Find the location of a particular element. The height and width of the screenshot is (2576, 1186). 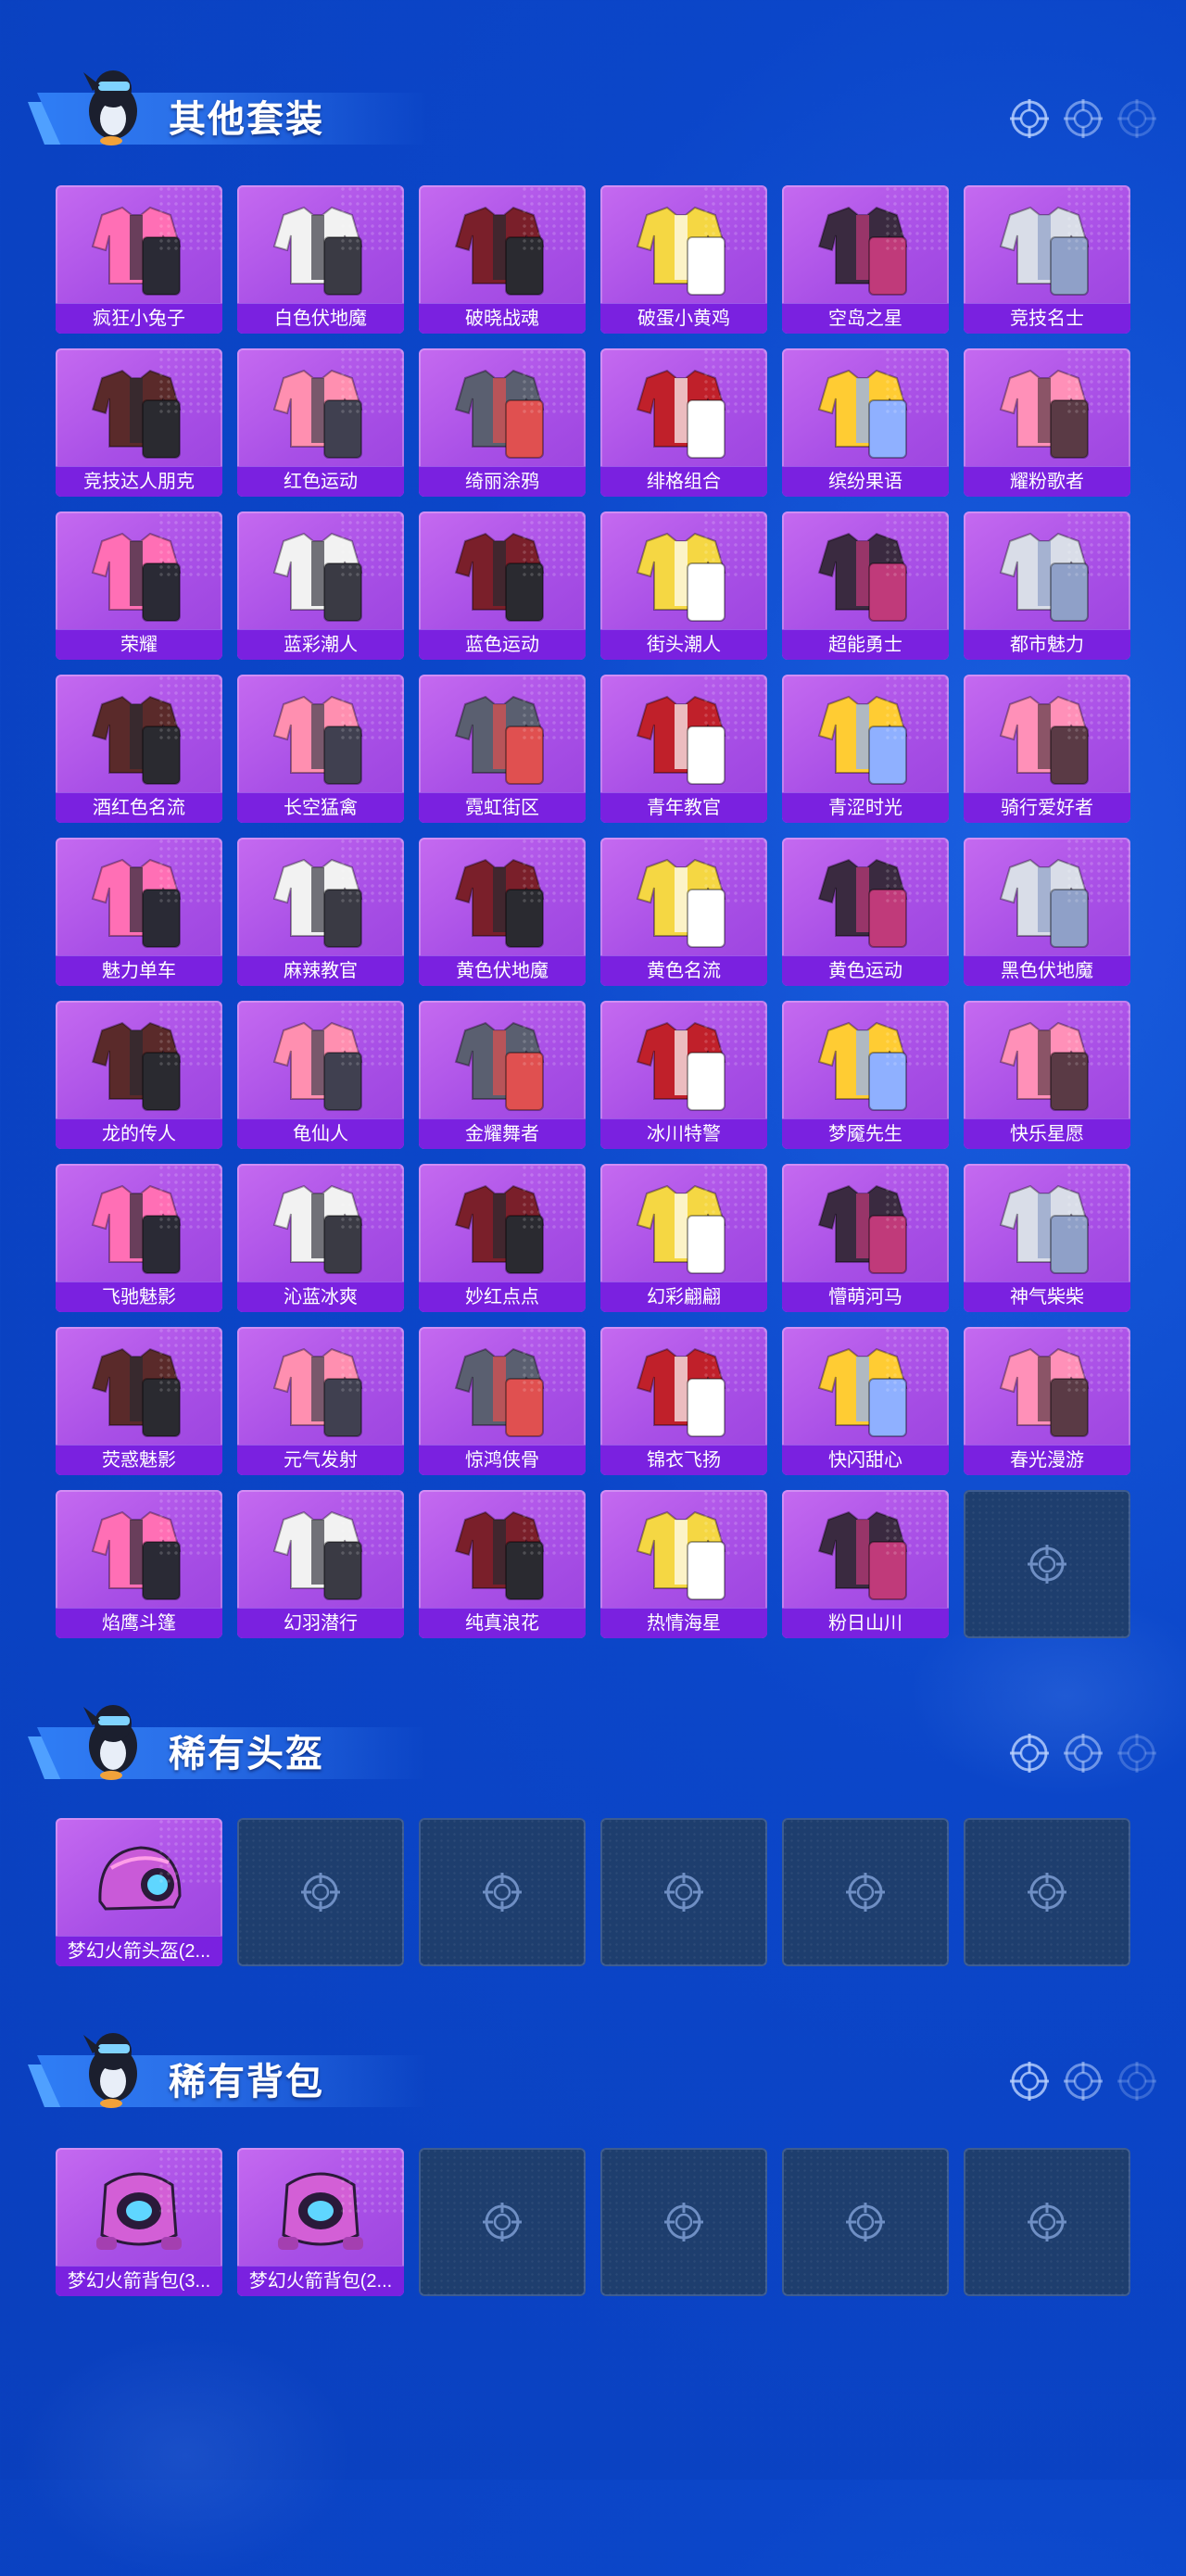

item-card: 竞技名士 is located at coordinates (1047, 260).